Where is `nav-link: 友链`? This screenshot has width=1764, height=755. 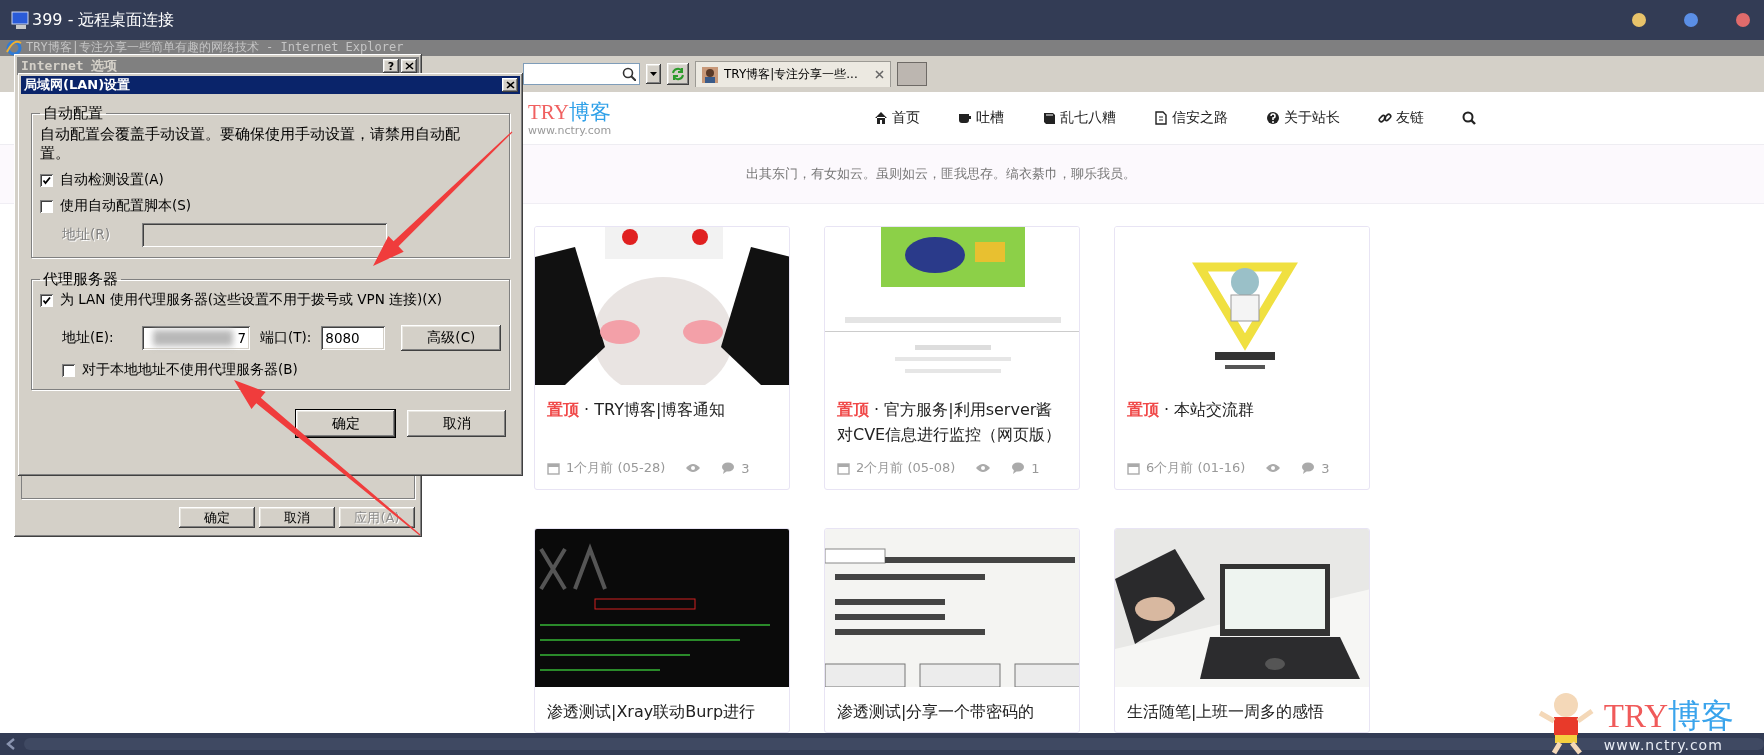
nav-link: 友链 is located at coordinates (1401, 118).